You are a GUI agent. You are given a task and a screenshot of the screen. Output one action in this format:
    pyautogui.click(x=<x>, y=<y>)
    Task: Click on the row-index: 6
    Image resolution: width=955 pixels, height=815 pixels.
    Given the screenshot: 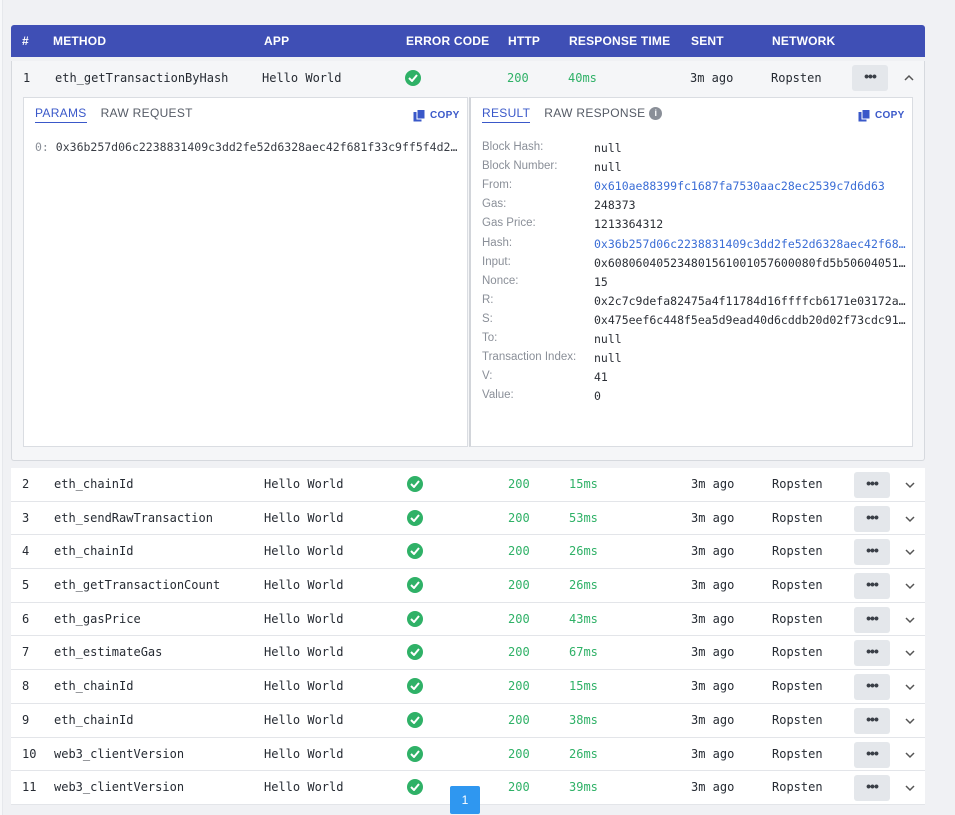 What is the action you would take?
    pyautogui.click(x=26, y=618)
    